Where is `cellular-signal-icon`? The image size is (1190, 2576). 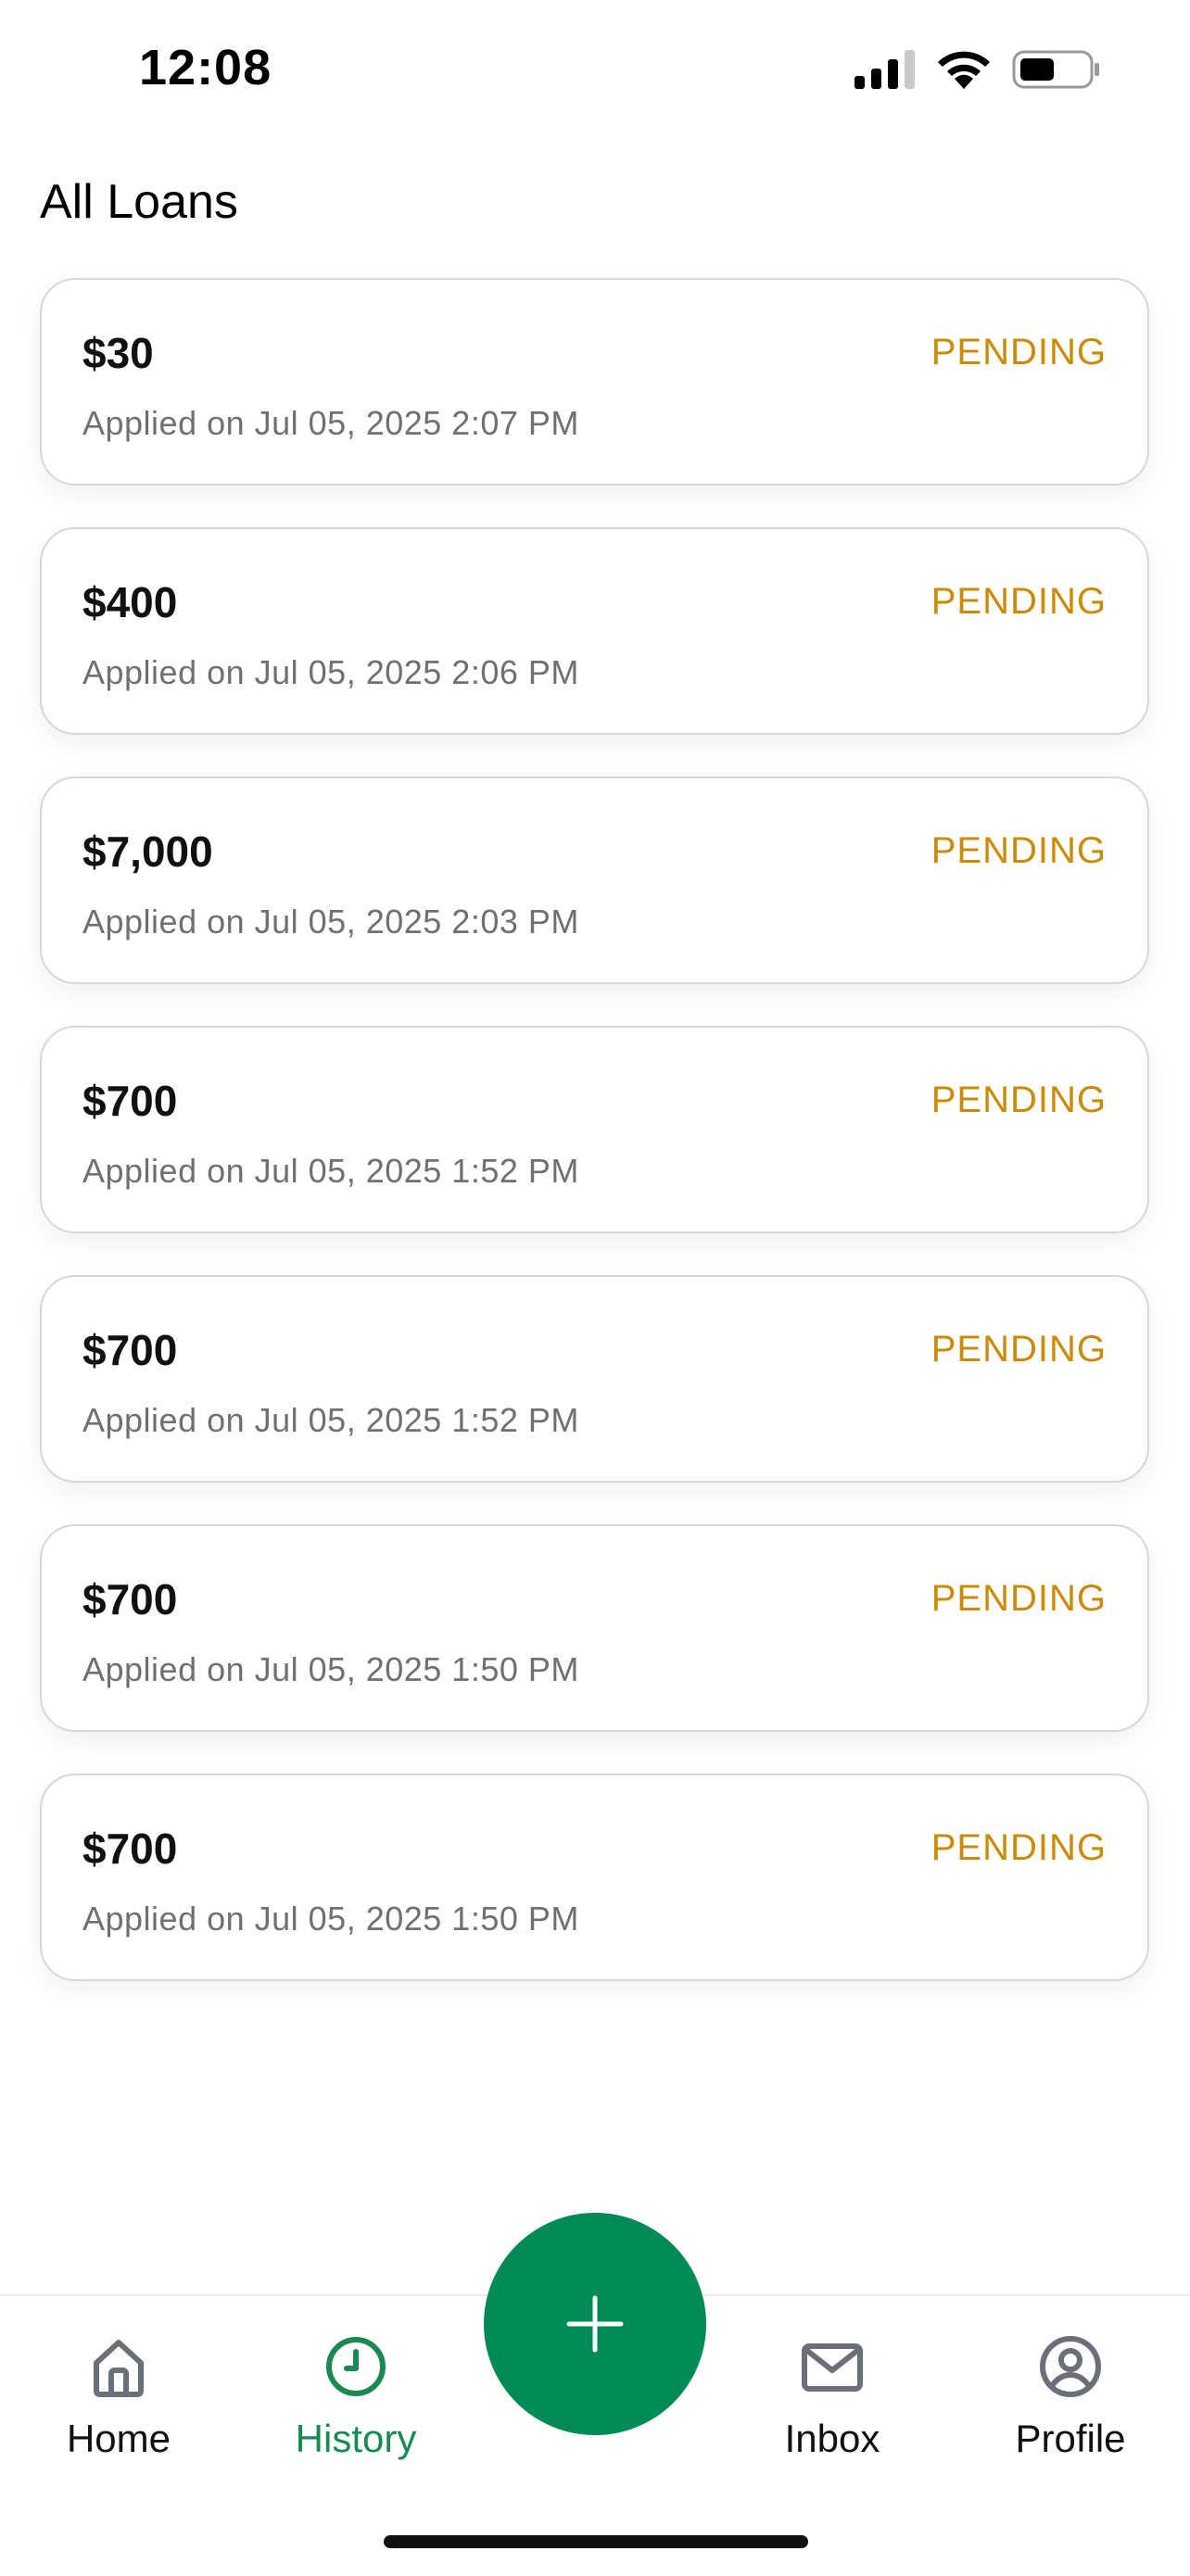
cellular-signal-icon is located at coordinates (885, 69).